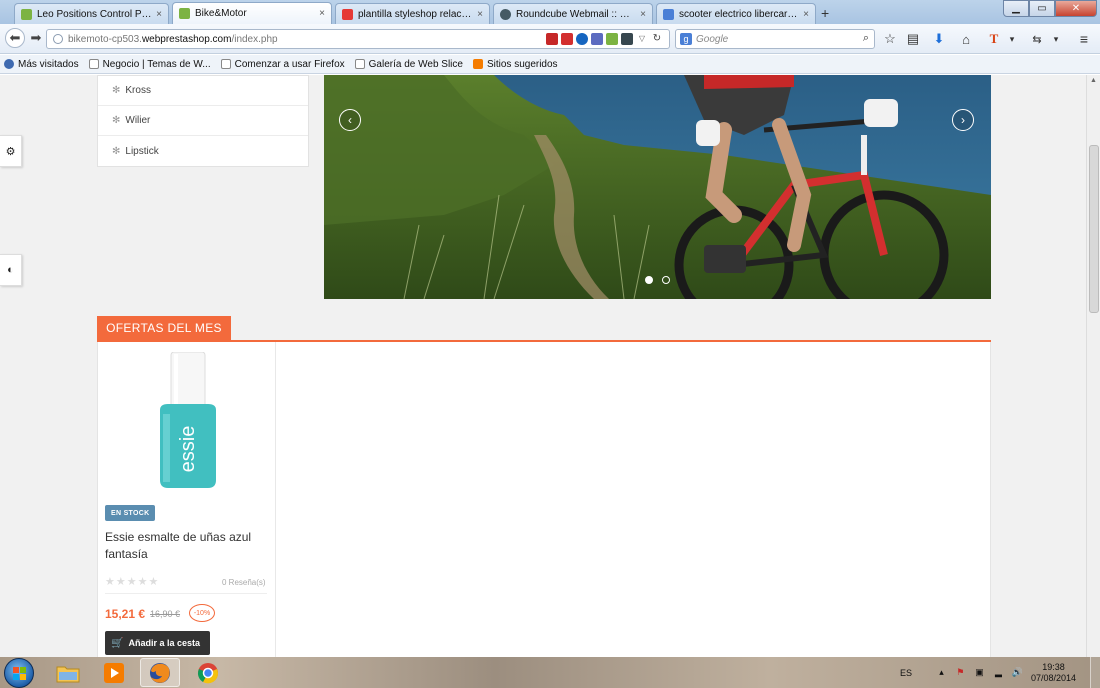  Describe the element at coordinates (825, 13) in the screenshot. I see `new-tab-button: +` at that location.